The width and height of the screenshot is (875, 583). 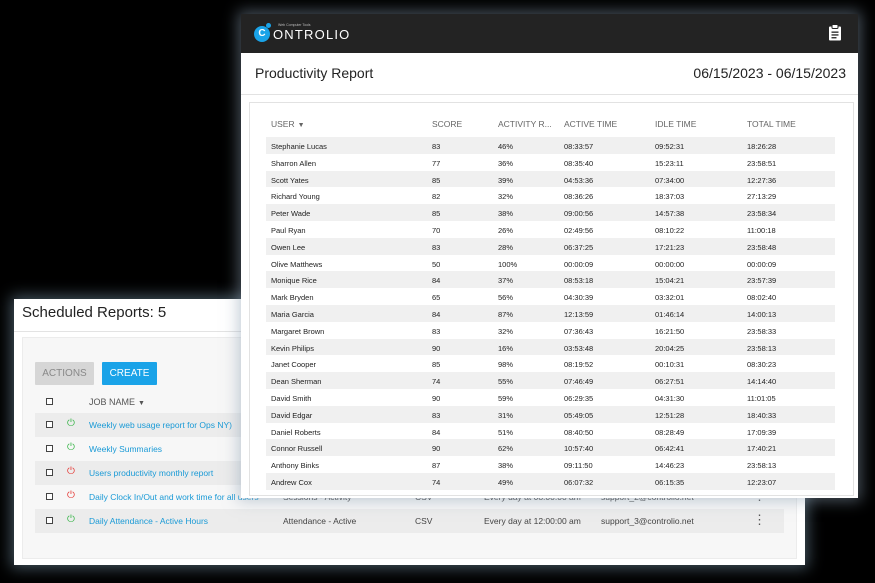 What do you see at coordinates (506, 298) in the screenshot?
I see `activity-rate-cell: 56%` at bounding box center [506, 298].